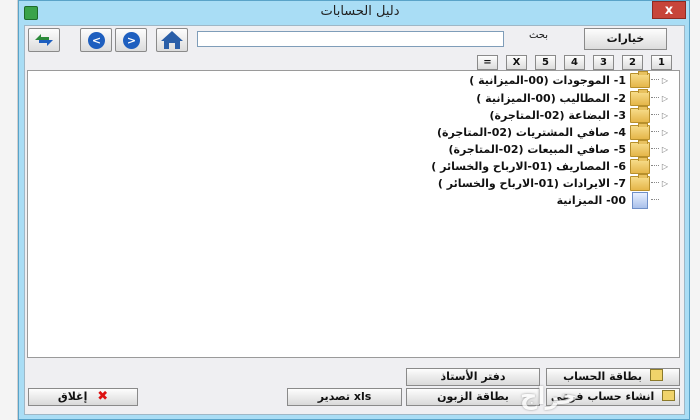 The height and width of the screenshot is (420, 700). I want to click on close-button: إغلاق ✖, so click(83, 397).